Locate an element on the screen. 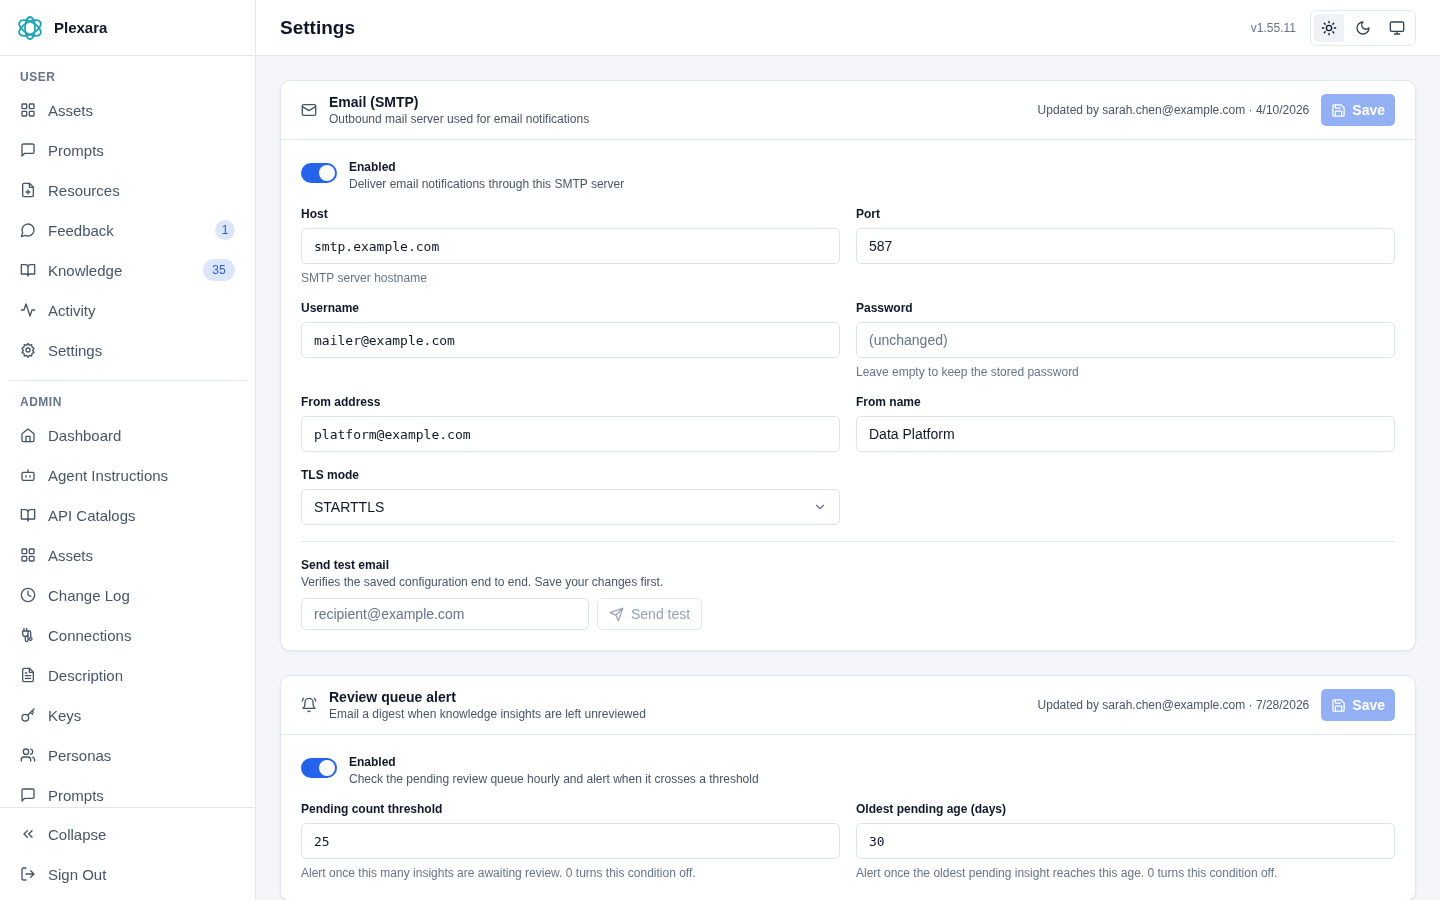 This screenshot has width=1440, height=900. sidebar-item: Knowledge 35 is located at coordinates (127, 270).